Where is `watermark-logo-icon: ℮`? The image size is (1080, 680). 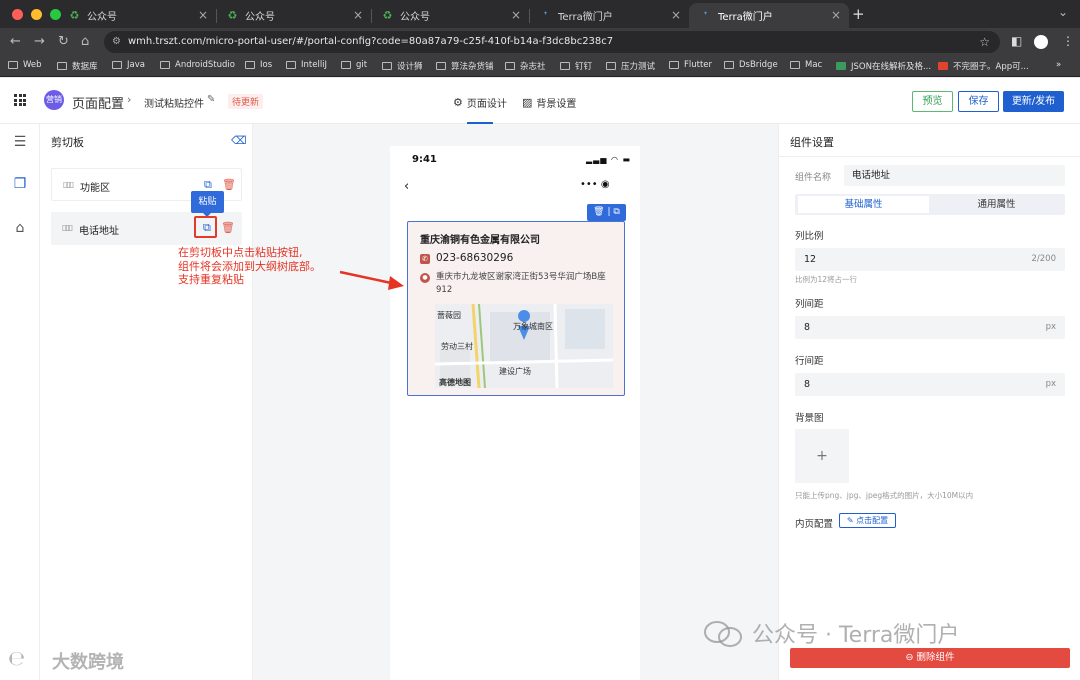
watermark-logo-icon: ℮ is located at coordinates (17, 658).